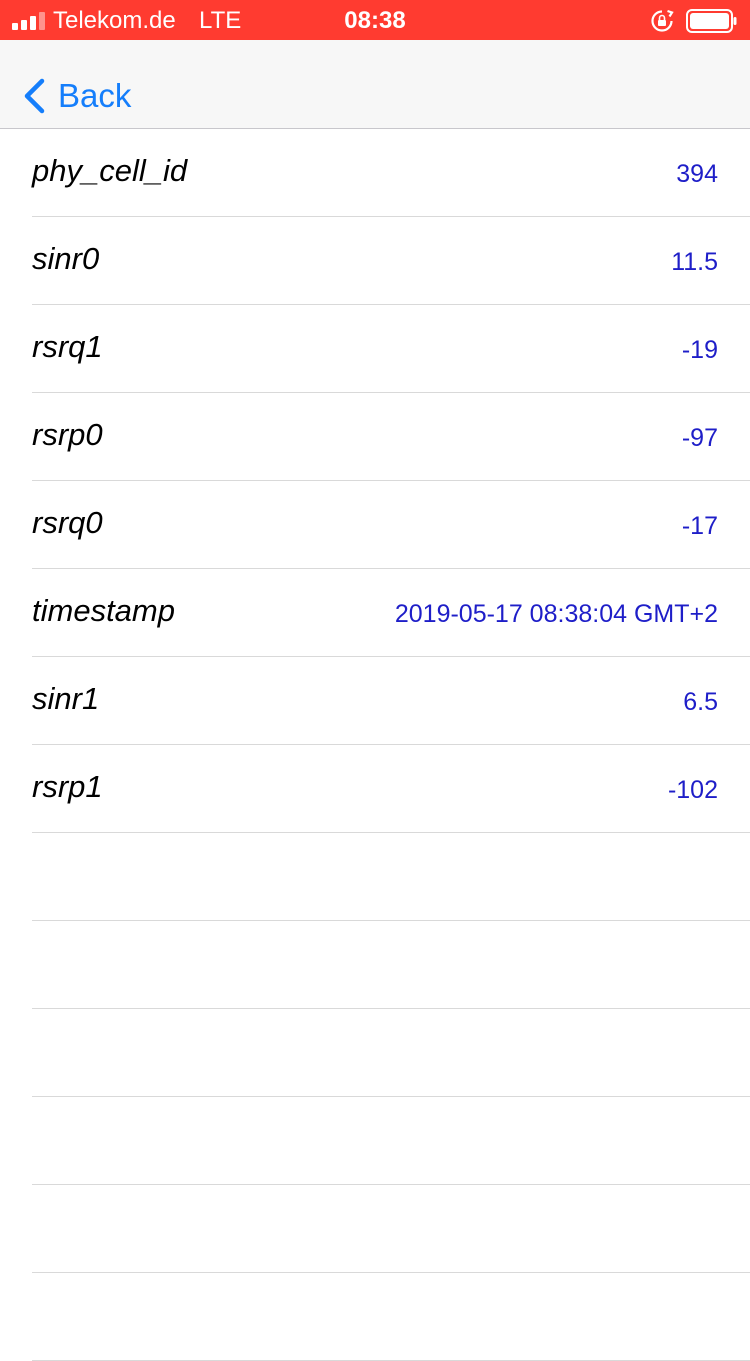 The width and height of the screenshot is (750, 1361). What do you see at coordinates (67, 786) in the screenshot?
I see `property-key: rsrp1` at bounding box center [67, 786].